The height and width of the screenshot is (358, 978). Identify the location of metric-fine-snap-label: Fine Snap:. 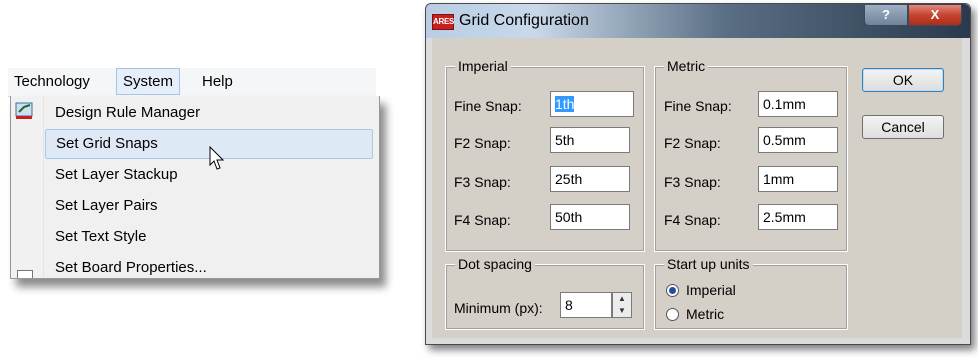
(698, 106).